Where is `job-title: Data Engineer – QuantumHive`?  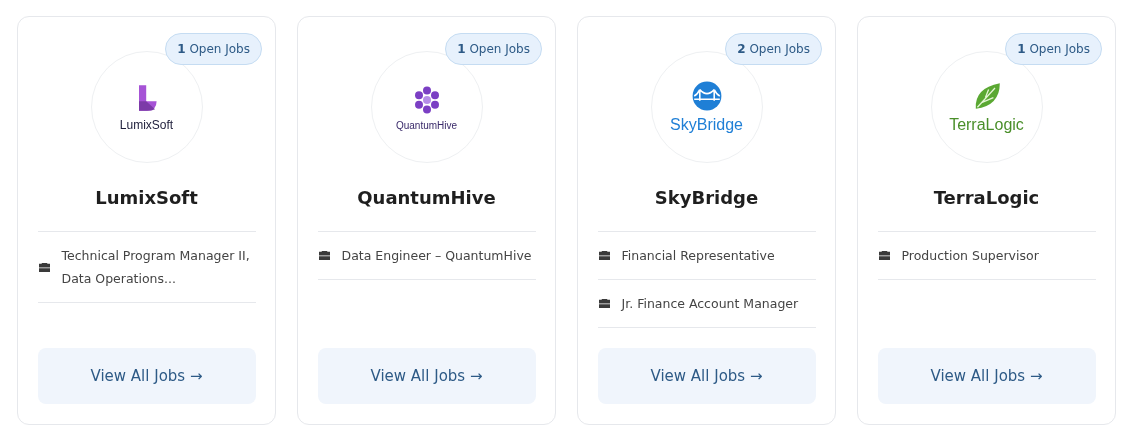 job-title: Data Engineer – QuantumHive is located at coordinates (436, 255).